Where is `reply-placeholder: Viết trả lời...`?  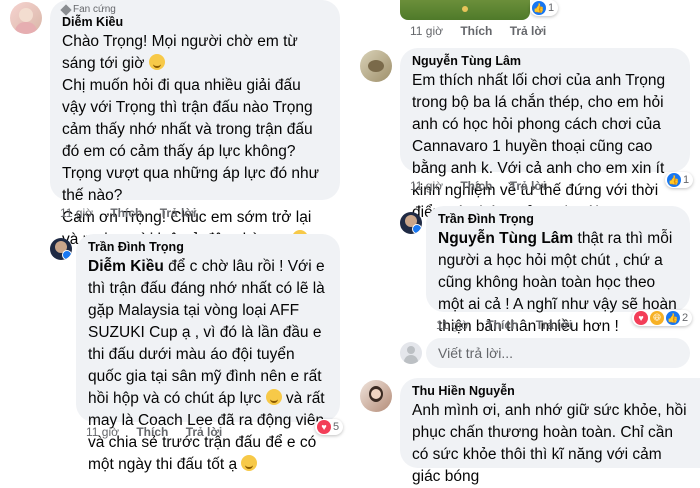 reply-placeholder: Viết trả lời... is located at coordinates (476, 353).